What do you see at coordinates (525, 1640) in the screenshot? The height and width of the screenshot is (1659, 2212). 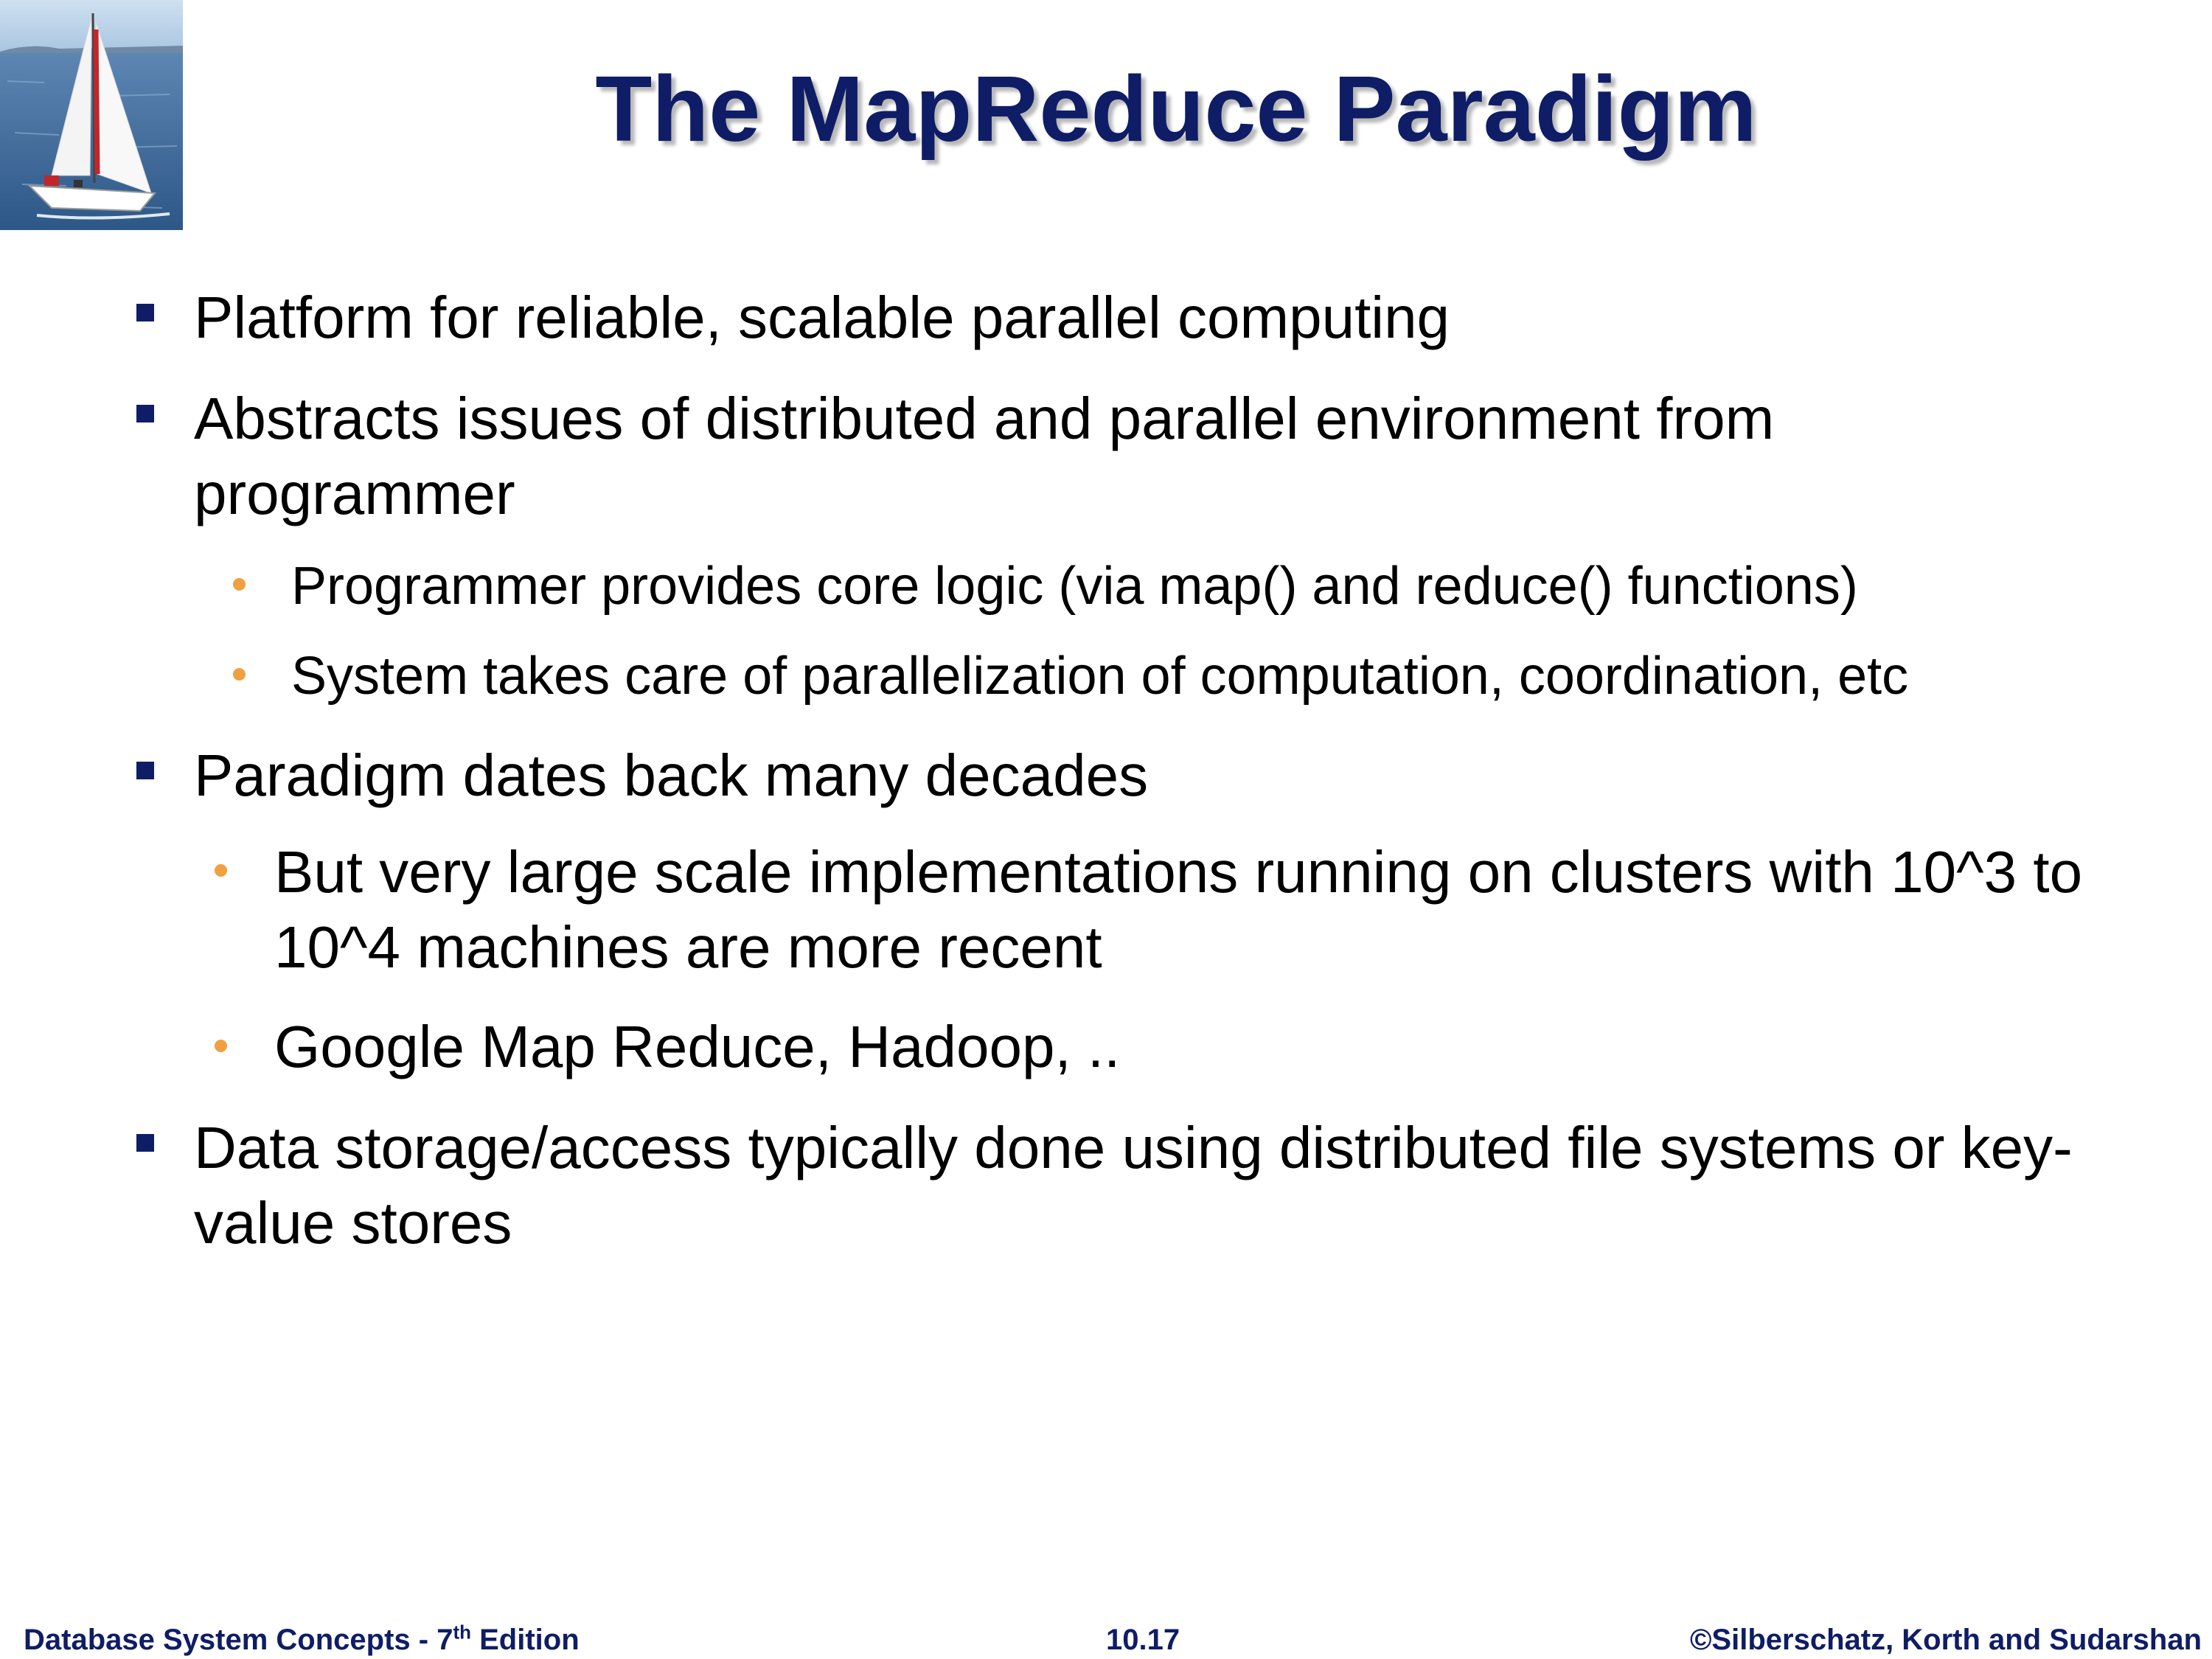 I see `footer-book-suffix: Edition` at bounding box center [525, 1640].